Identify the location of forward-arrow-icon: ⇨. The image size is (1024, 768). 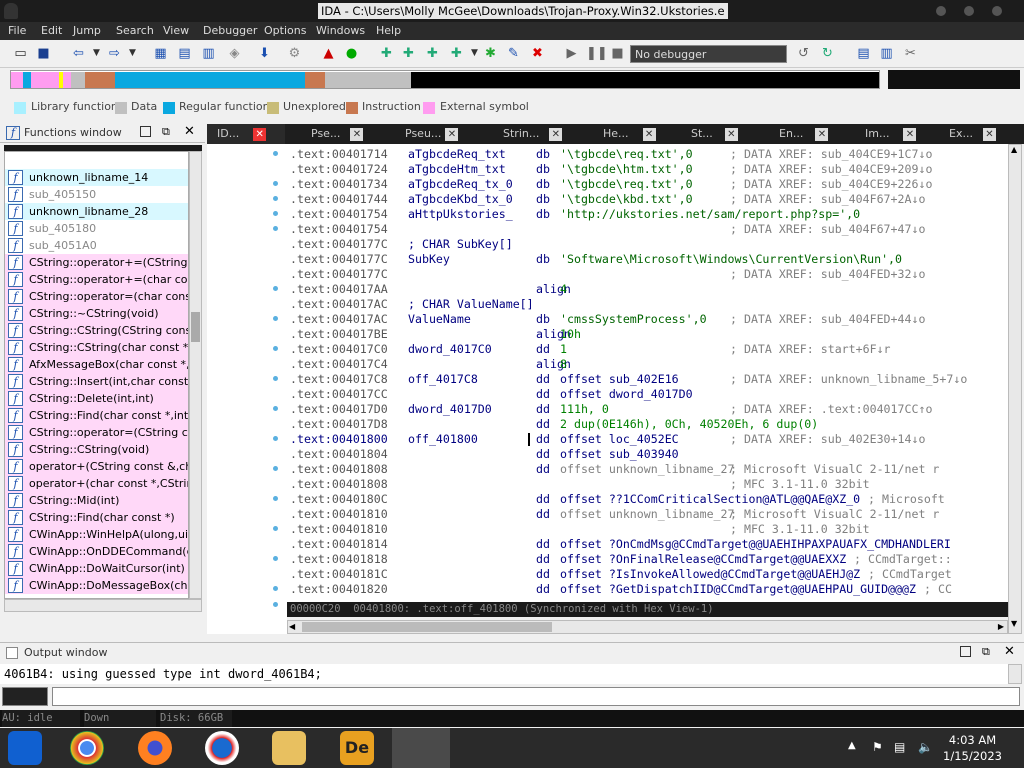
(114, 53).